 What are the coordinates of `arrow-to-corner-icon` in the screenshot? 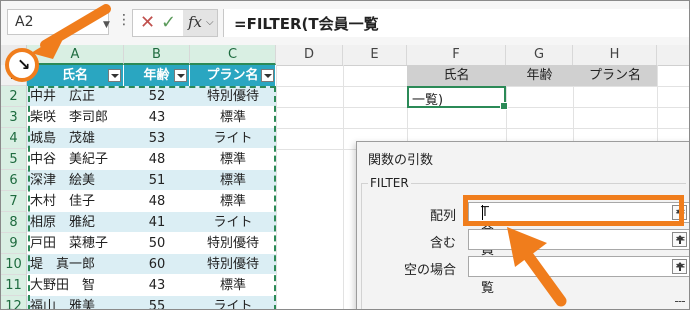 It's located at (71, 31).